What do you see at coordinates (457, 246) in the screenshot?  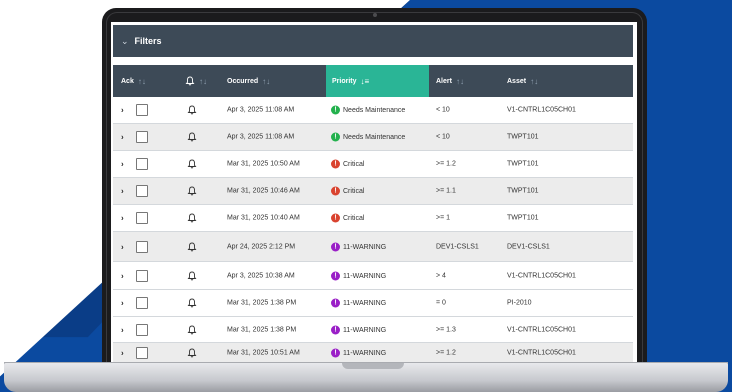 I see `alert-cell: DEV1-CSLS1` at bounding box center [457, 246].